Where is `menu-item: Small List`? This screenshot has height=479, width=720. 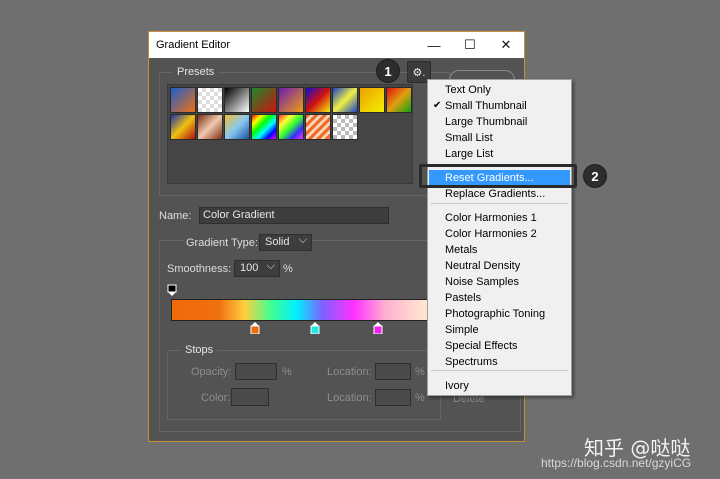 menu-item: Small List is located at coordinates (499, 138).